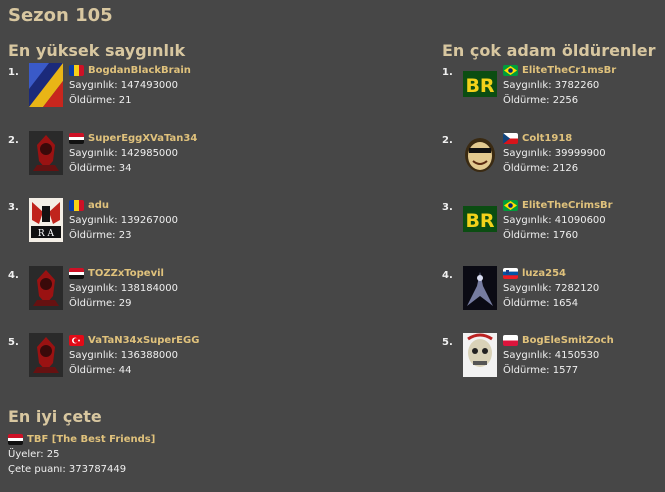 Image resolution: width=665 pixels, height=492 pixels. Describe the element at coordinates (510, 138) in the screenshot. I see `czech-flag-icon` at that location.